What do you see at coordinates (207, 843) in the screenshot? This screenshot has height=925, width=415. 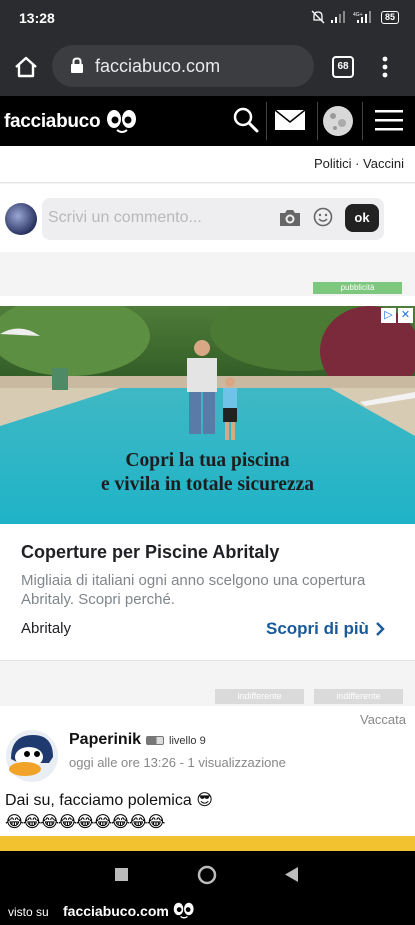 I see `post-image-preview` at bounding box center [207, 843].